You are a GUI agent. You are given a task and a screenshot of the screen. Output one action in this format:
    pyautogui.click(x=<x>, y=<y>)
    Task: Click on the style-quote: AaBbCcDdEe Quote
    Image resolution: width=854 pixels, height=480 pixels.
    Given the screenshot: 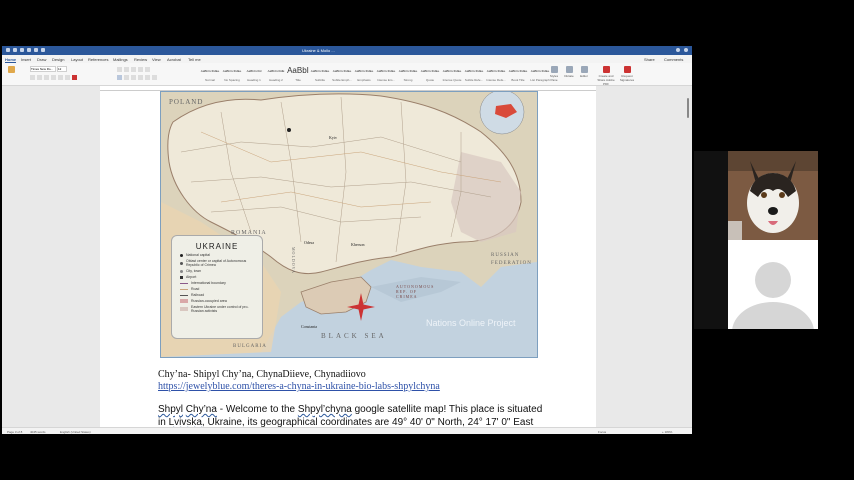 What is the action you would take?
    pyautogui.click(x=430, y=74)
    